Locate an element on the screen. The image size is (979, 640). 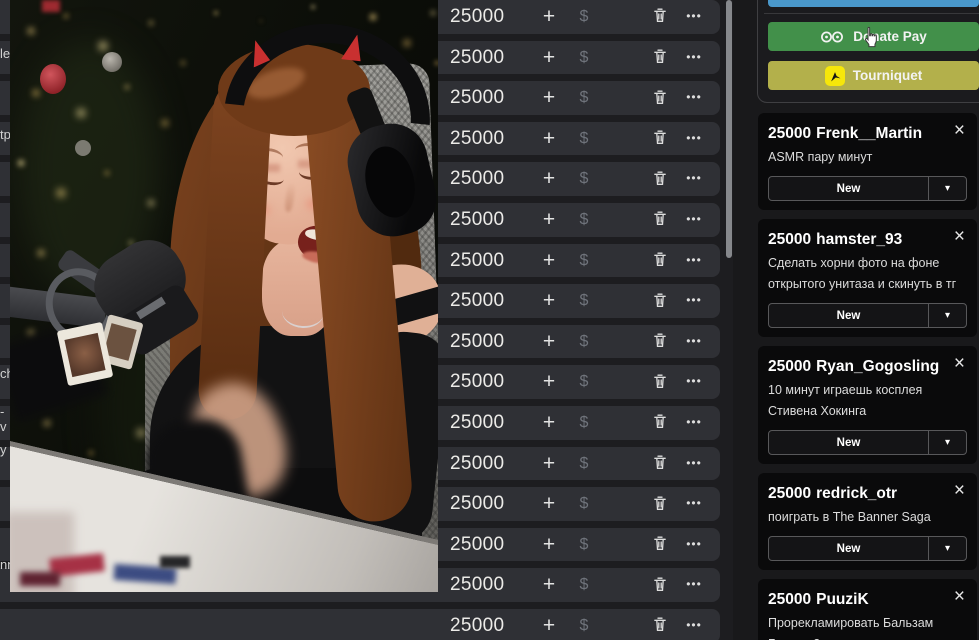
amount-row: 25000 + $ ••• is located at coordinates (360, 624).